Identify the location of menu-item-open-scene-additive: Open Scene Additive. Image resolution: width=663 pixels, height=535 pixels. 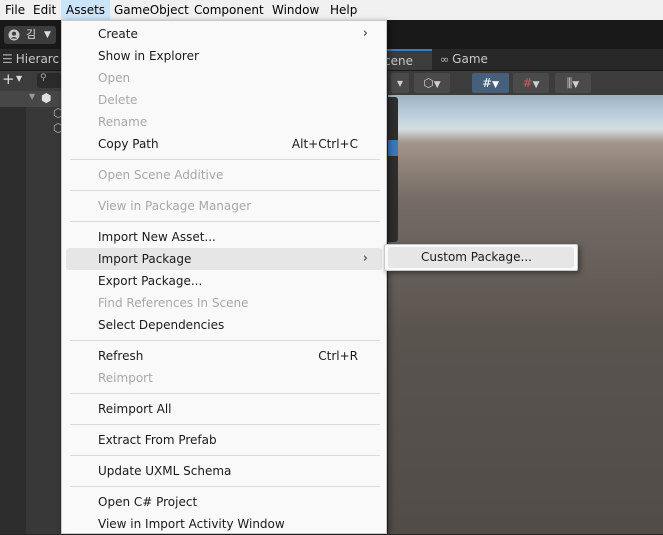
(161, 175).